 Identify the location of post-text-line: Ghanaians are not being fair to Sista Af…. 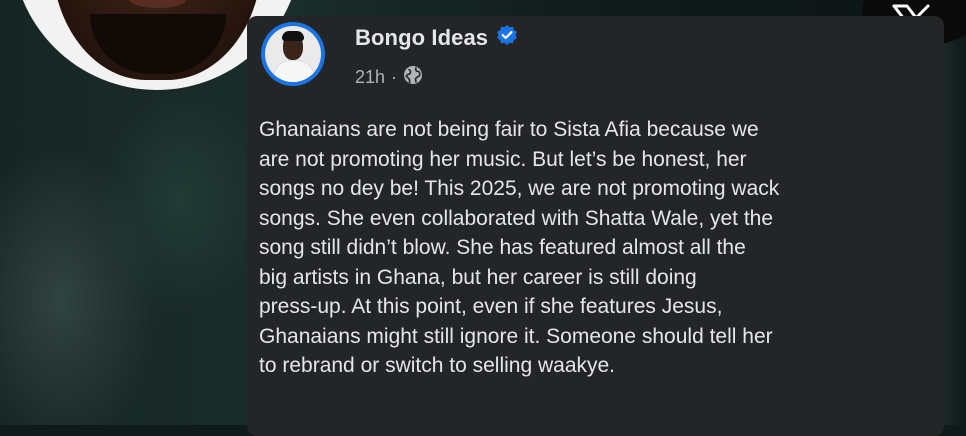
(509, 129).